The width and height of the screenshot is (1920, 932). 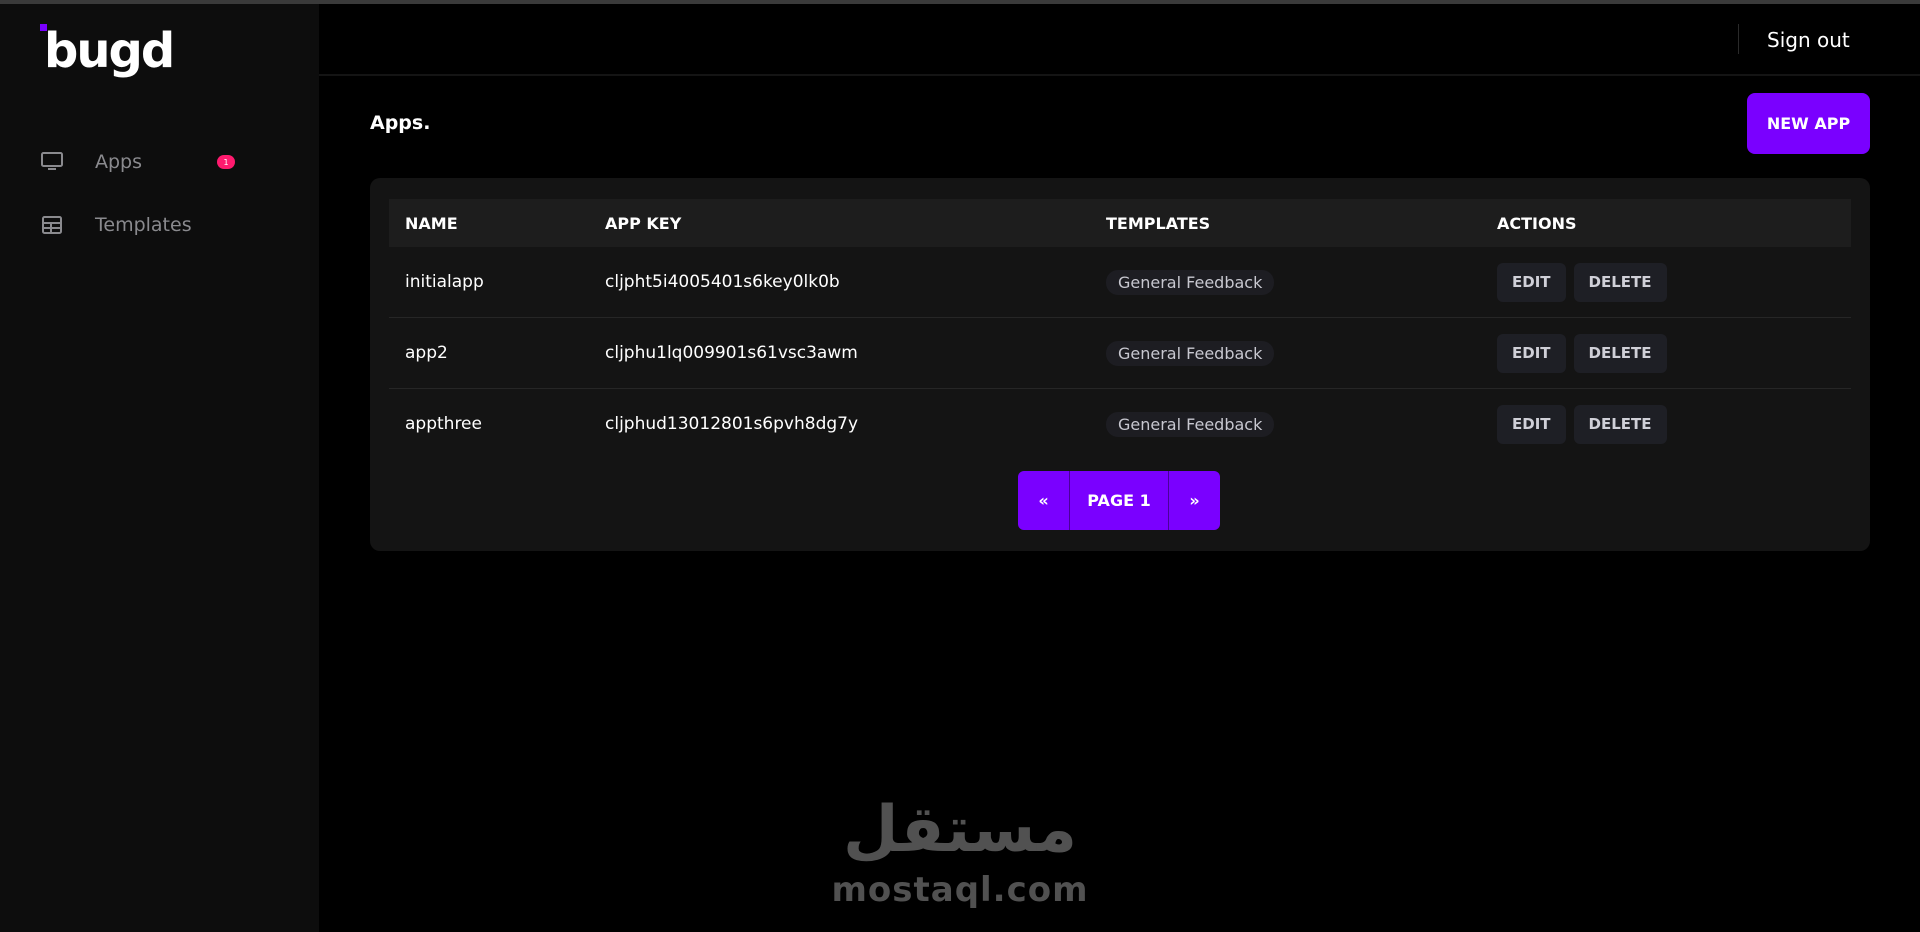 I want to click on watermark-latin: mostaql.com, so click(x=960, y=890).